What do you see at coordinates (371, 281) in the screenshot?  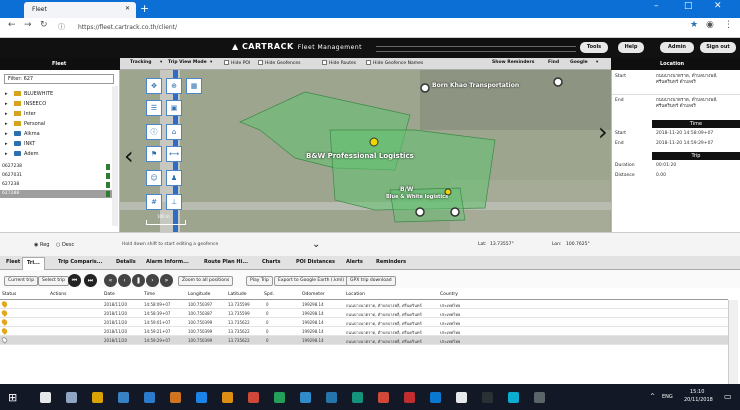 I see `gpx-download-button: GPX trip download` at bounding box center [371, 281].